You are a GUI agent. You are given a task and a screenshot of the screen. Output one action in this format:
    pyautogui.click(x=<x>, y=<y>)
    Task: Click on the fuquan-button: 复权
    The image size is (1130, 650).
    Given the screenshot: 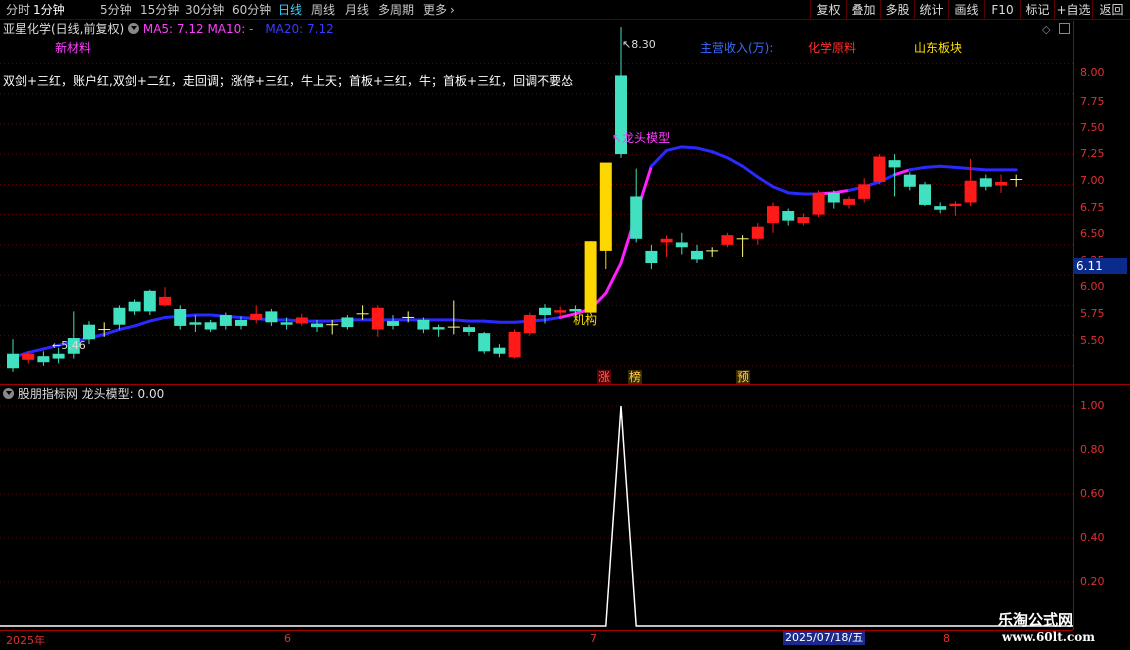 What is the action you would take?
    pyautogui.click(x=828, y=10)
    